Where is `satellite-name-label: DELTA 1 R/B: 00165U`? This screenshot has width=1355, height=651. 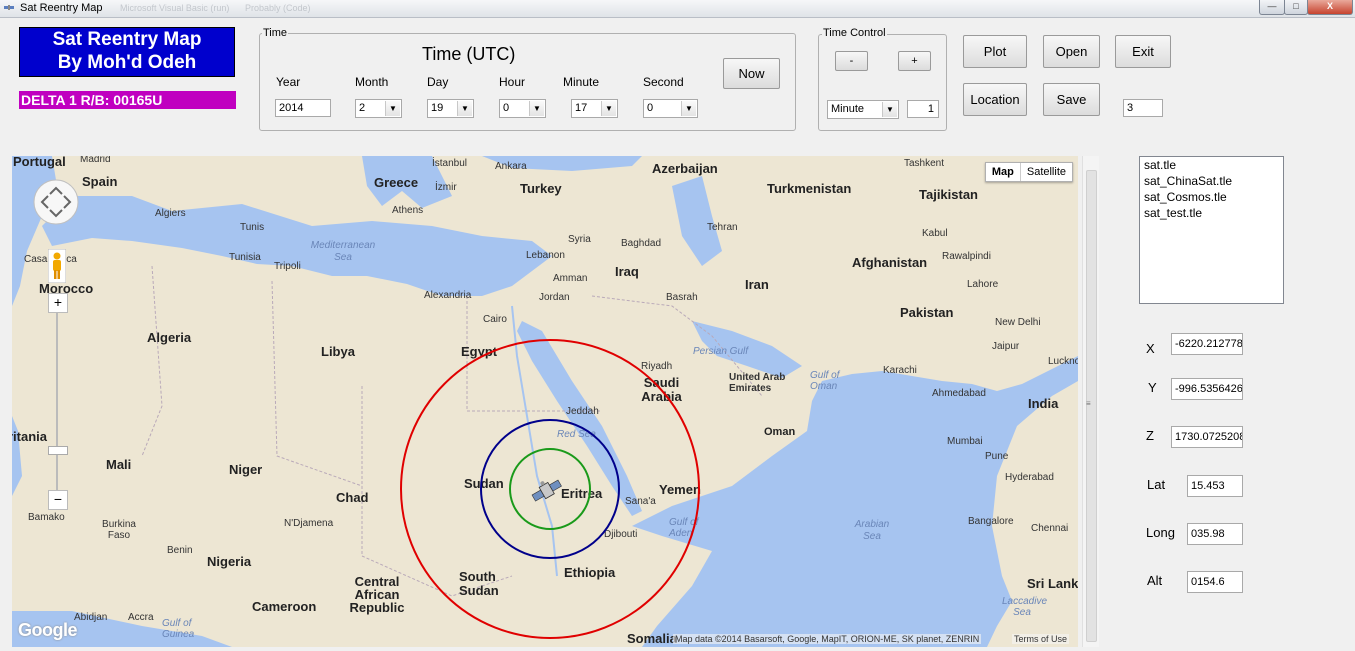 satellite-name-label: DELTA 1 R/B: 00165U is located at coordinates (127, 100).